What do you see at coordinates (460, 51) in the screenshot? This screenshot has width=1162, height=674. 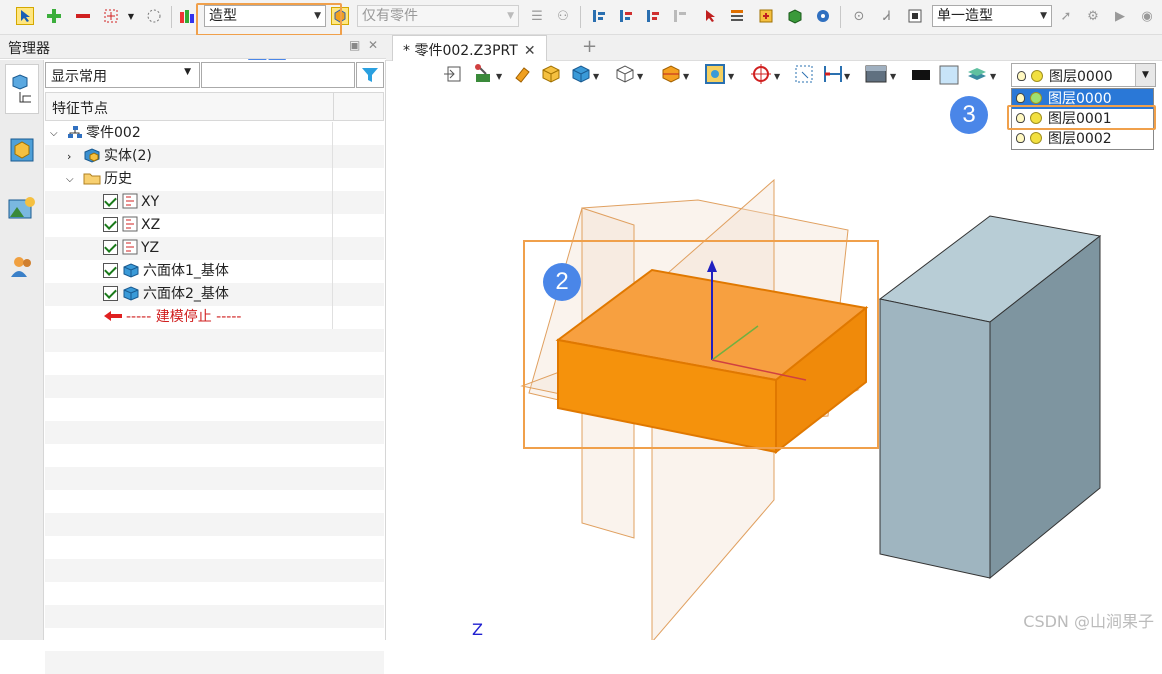 I see `tab-label: * 零件002.Z3PRT` at bounding box center [460, 51].